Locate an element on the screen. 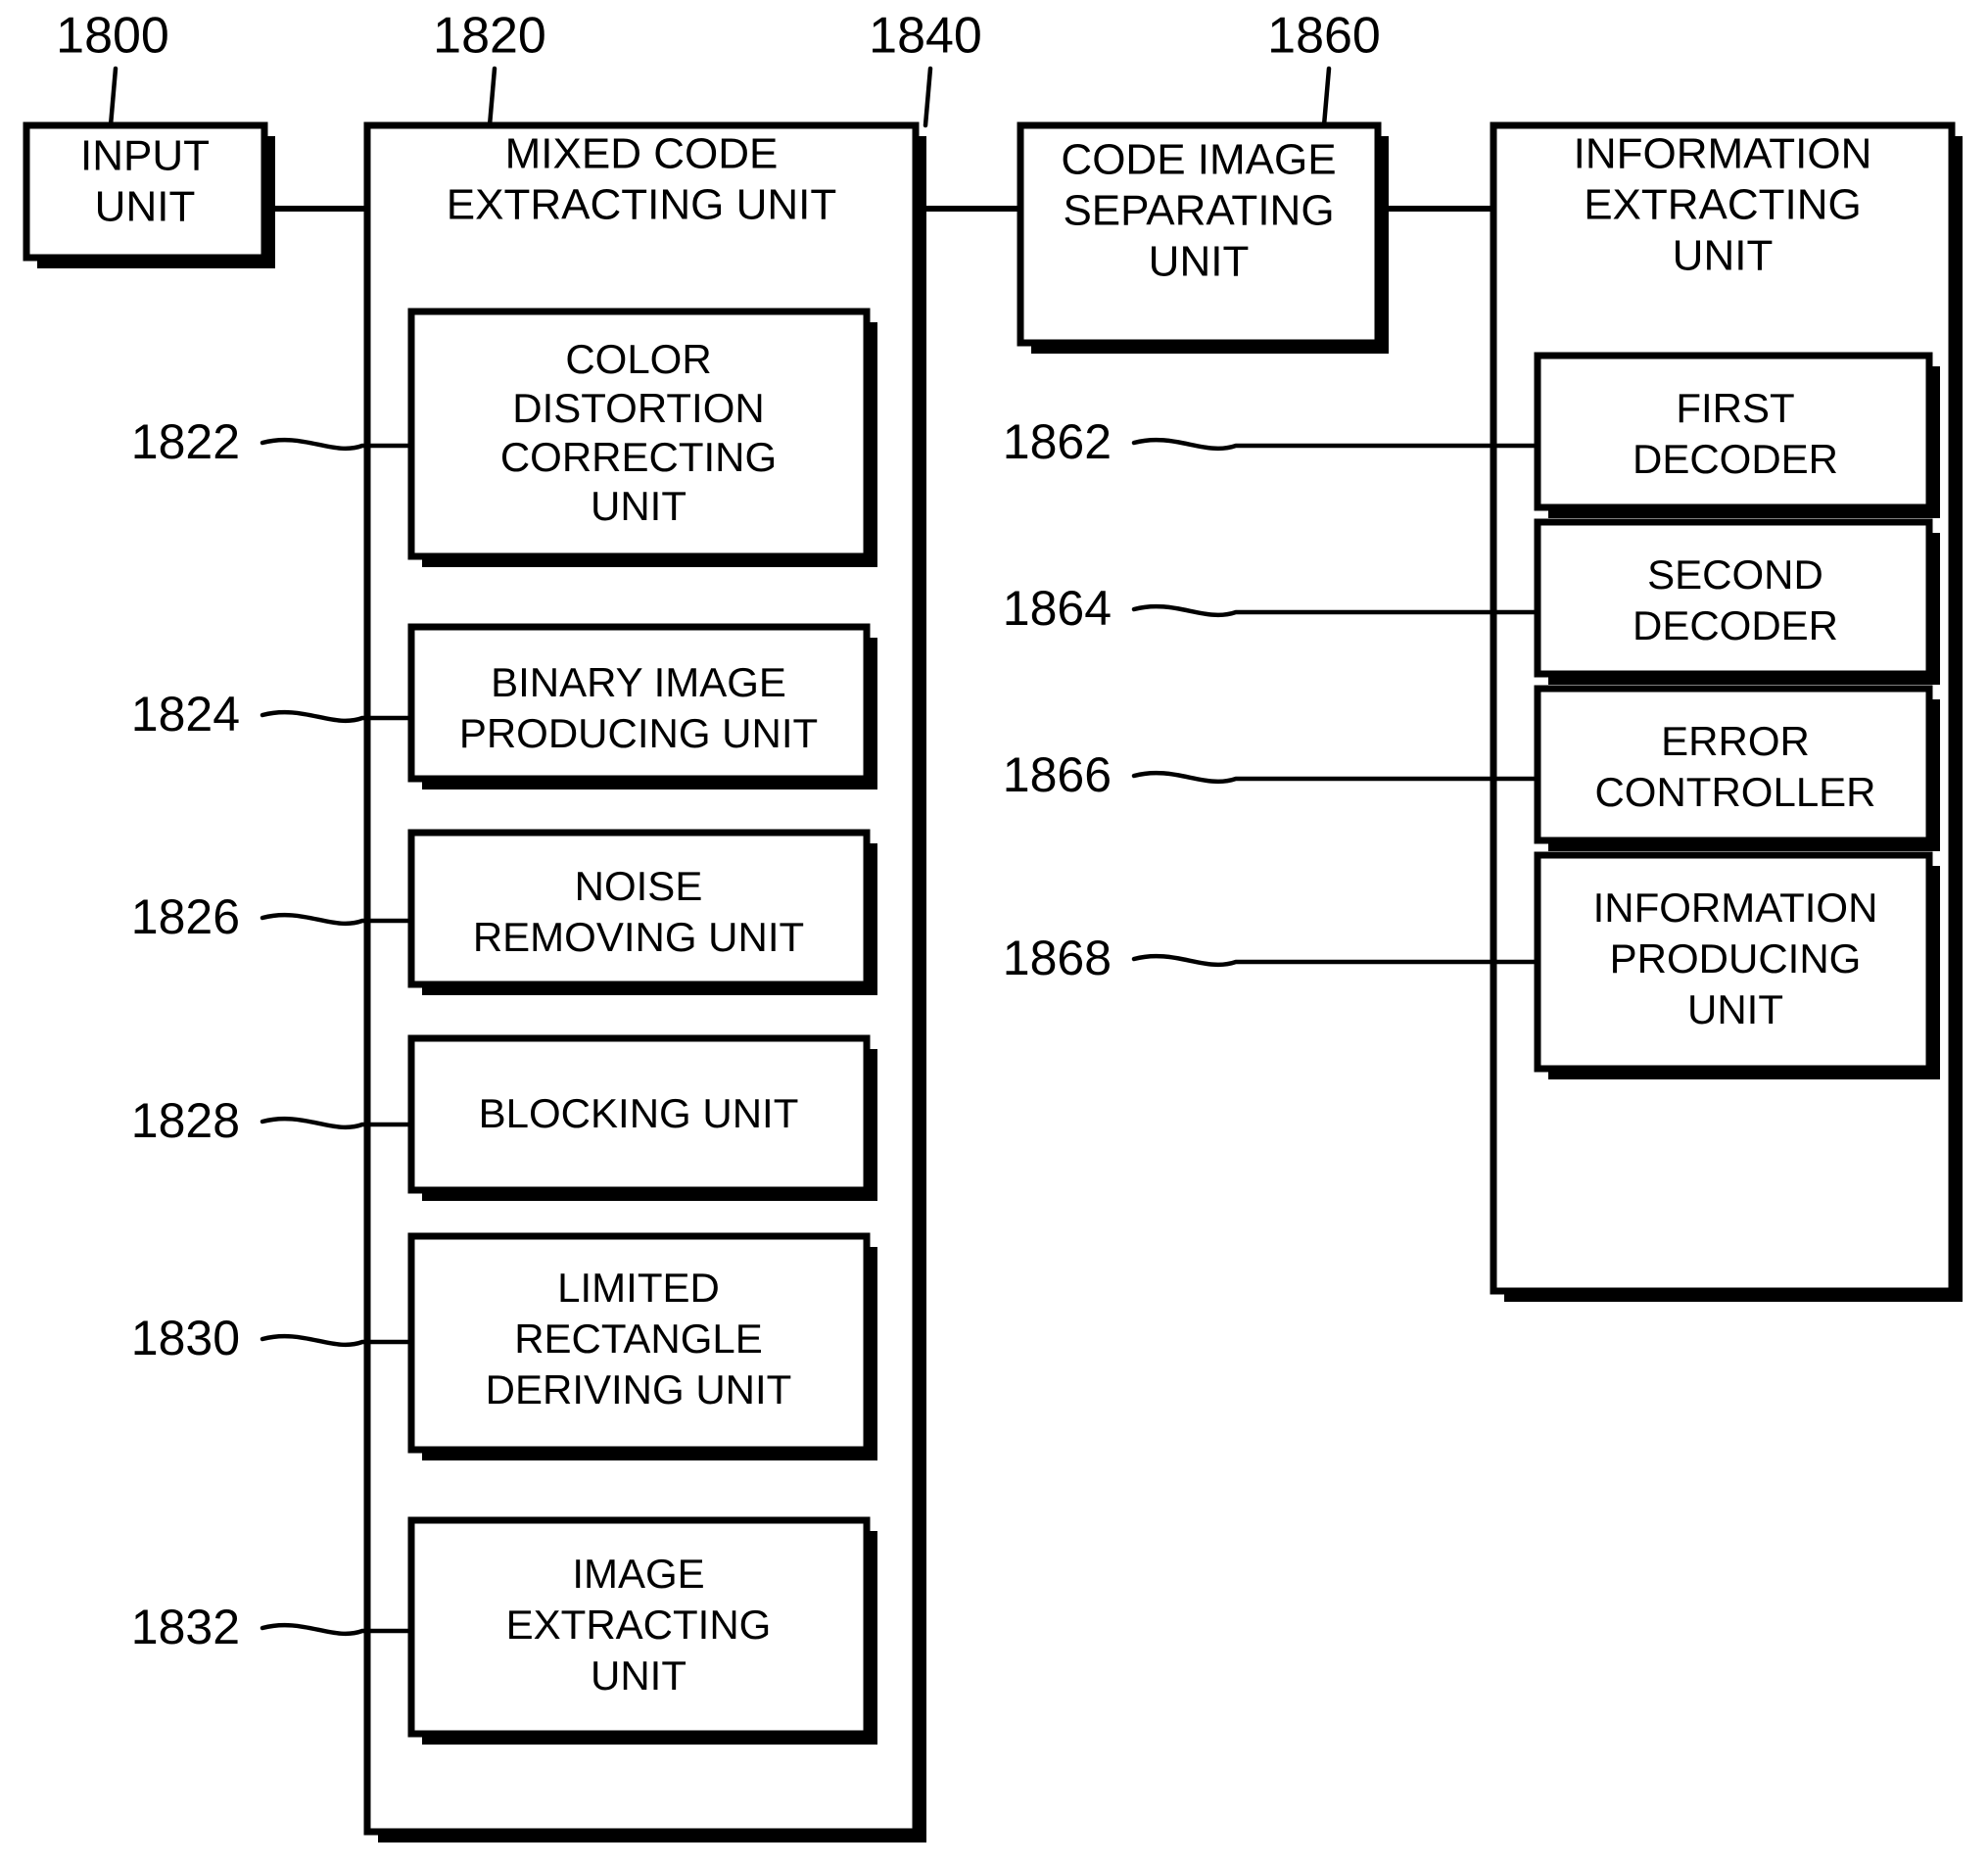 Image resolution: width=1988 pixels, height=1866 pixels. information-extracting-label-line-3: UNIT is located at coordinates (1723, 256).